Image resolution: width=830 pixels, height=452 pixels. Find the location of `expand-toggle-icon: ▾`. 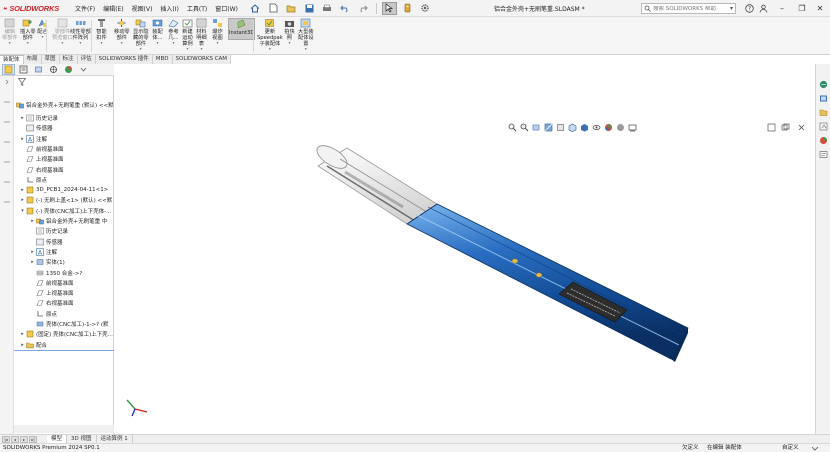

expand-toggle-icon: ▾ is located at coordinates (22, 211).